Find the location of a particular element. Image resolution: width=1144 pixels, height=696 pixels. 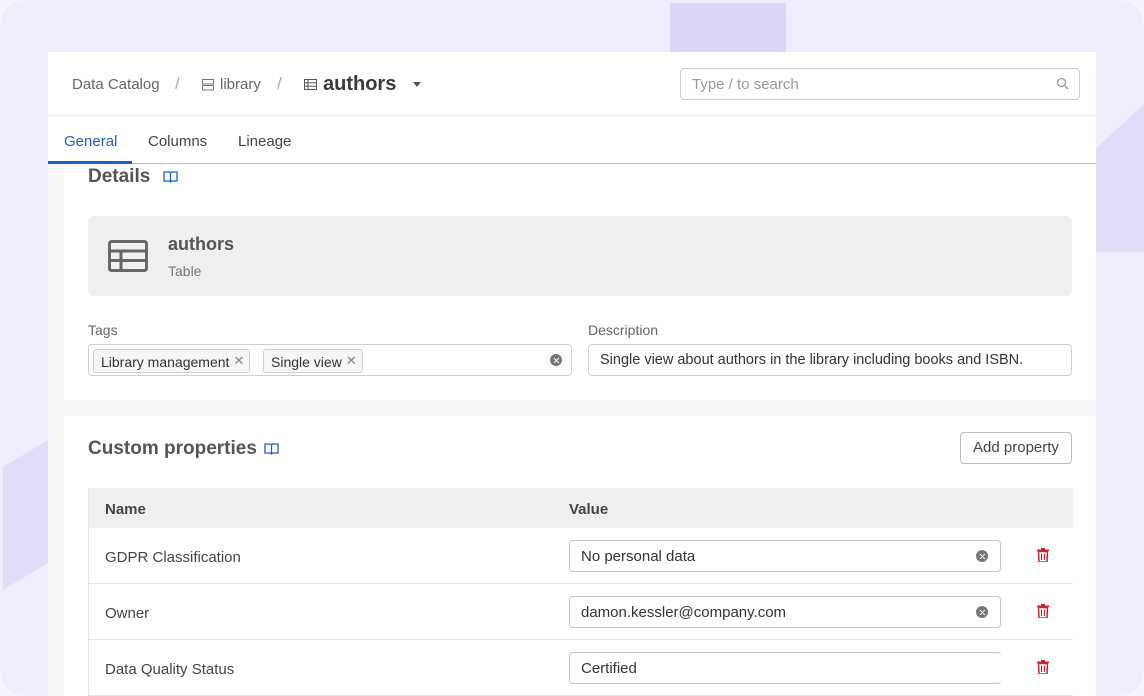

tag-chip: Single view ✕ is located at coordinates (313, 361).